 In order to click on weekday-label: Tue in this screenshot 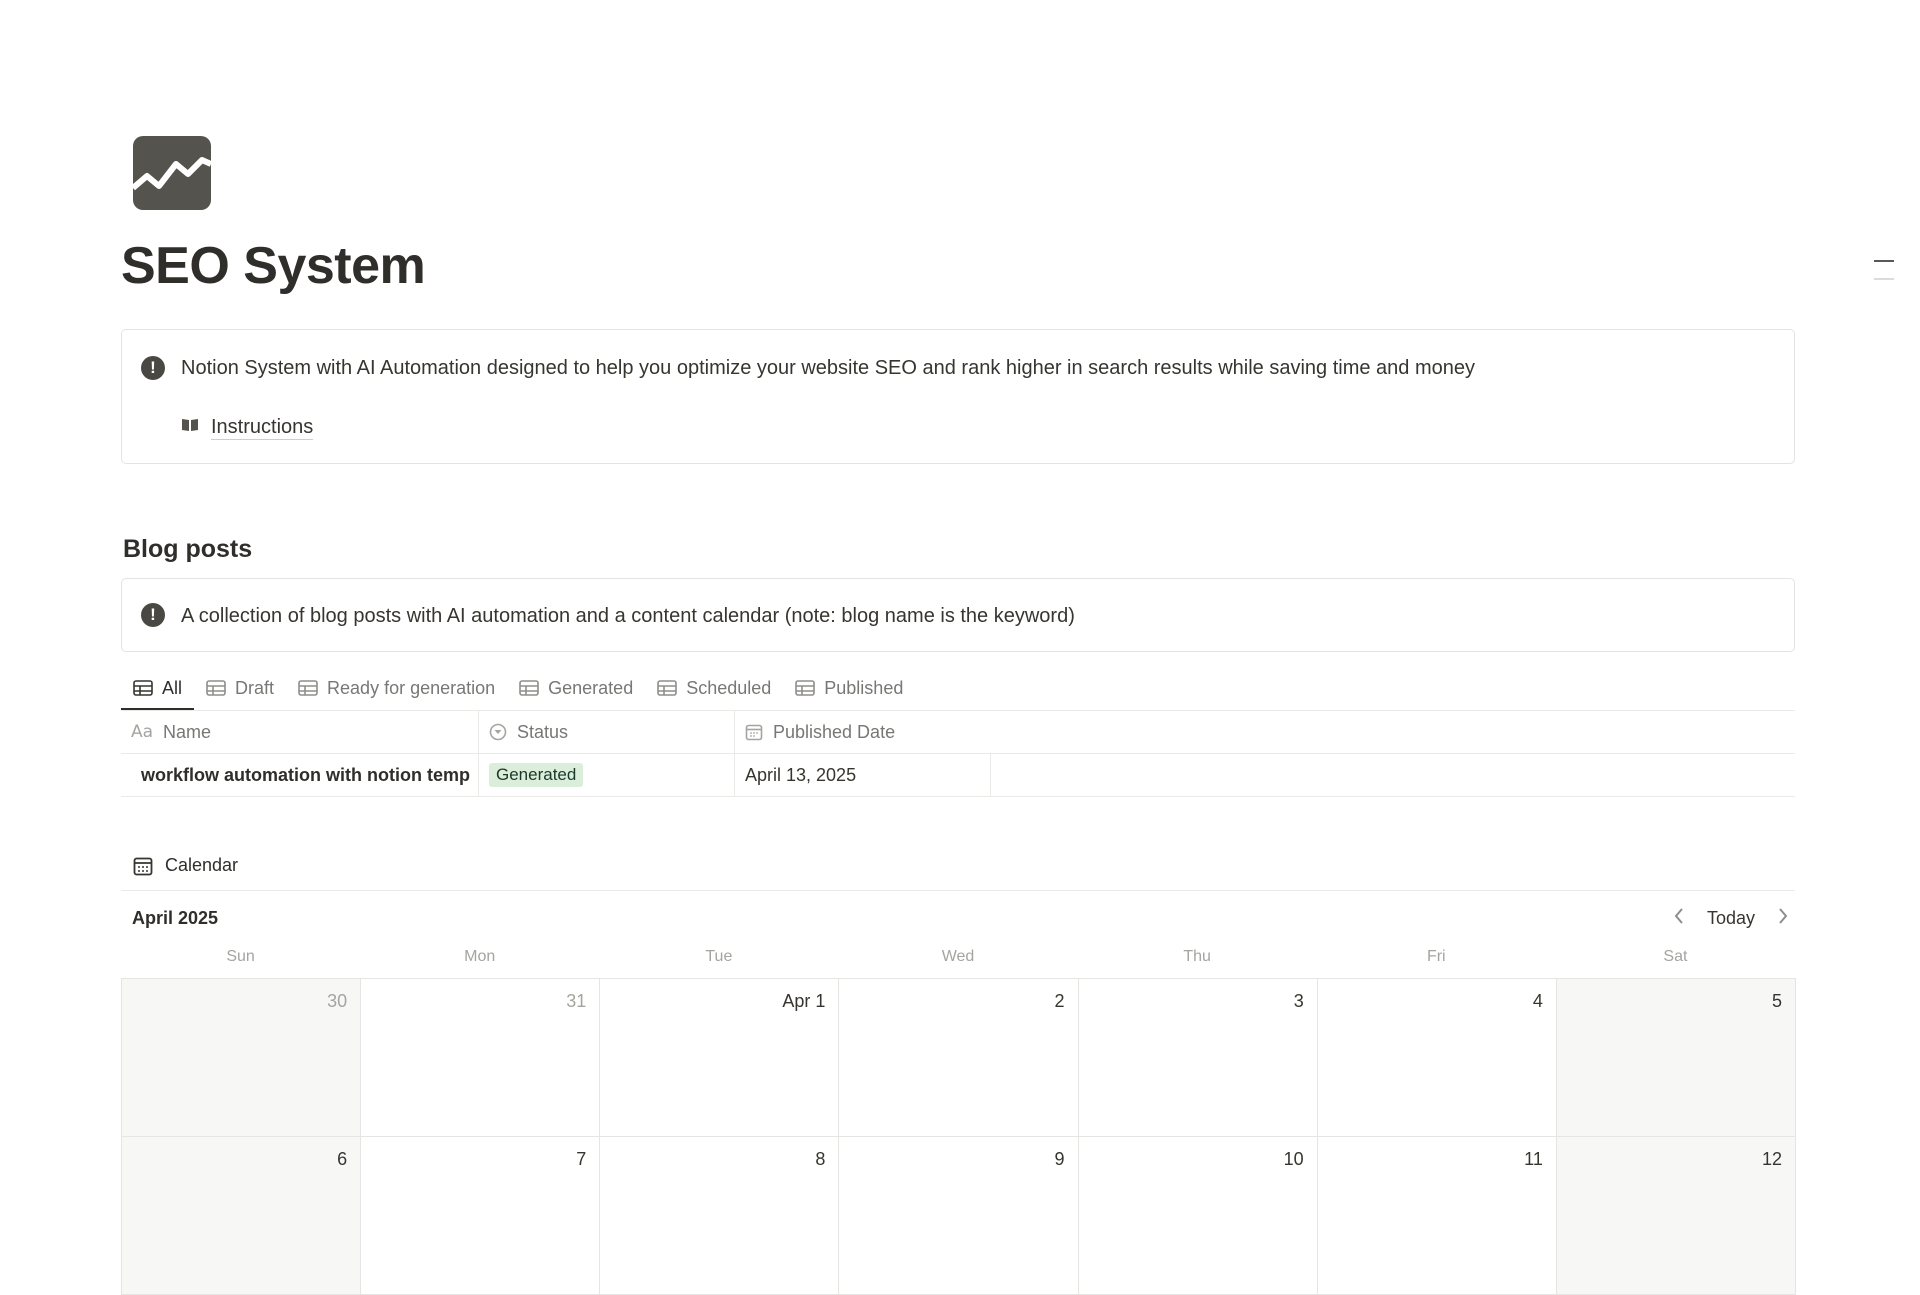, I will do `click(719, 956)`.